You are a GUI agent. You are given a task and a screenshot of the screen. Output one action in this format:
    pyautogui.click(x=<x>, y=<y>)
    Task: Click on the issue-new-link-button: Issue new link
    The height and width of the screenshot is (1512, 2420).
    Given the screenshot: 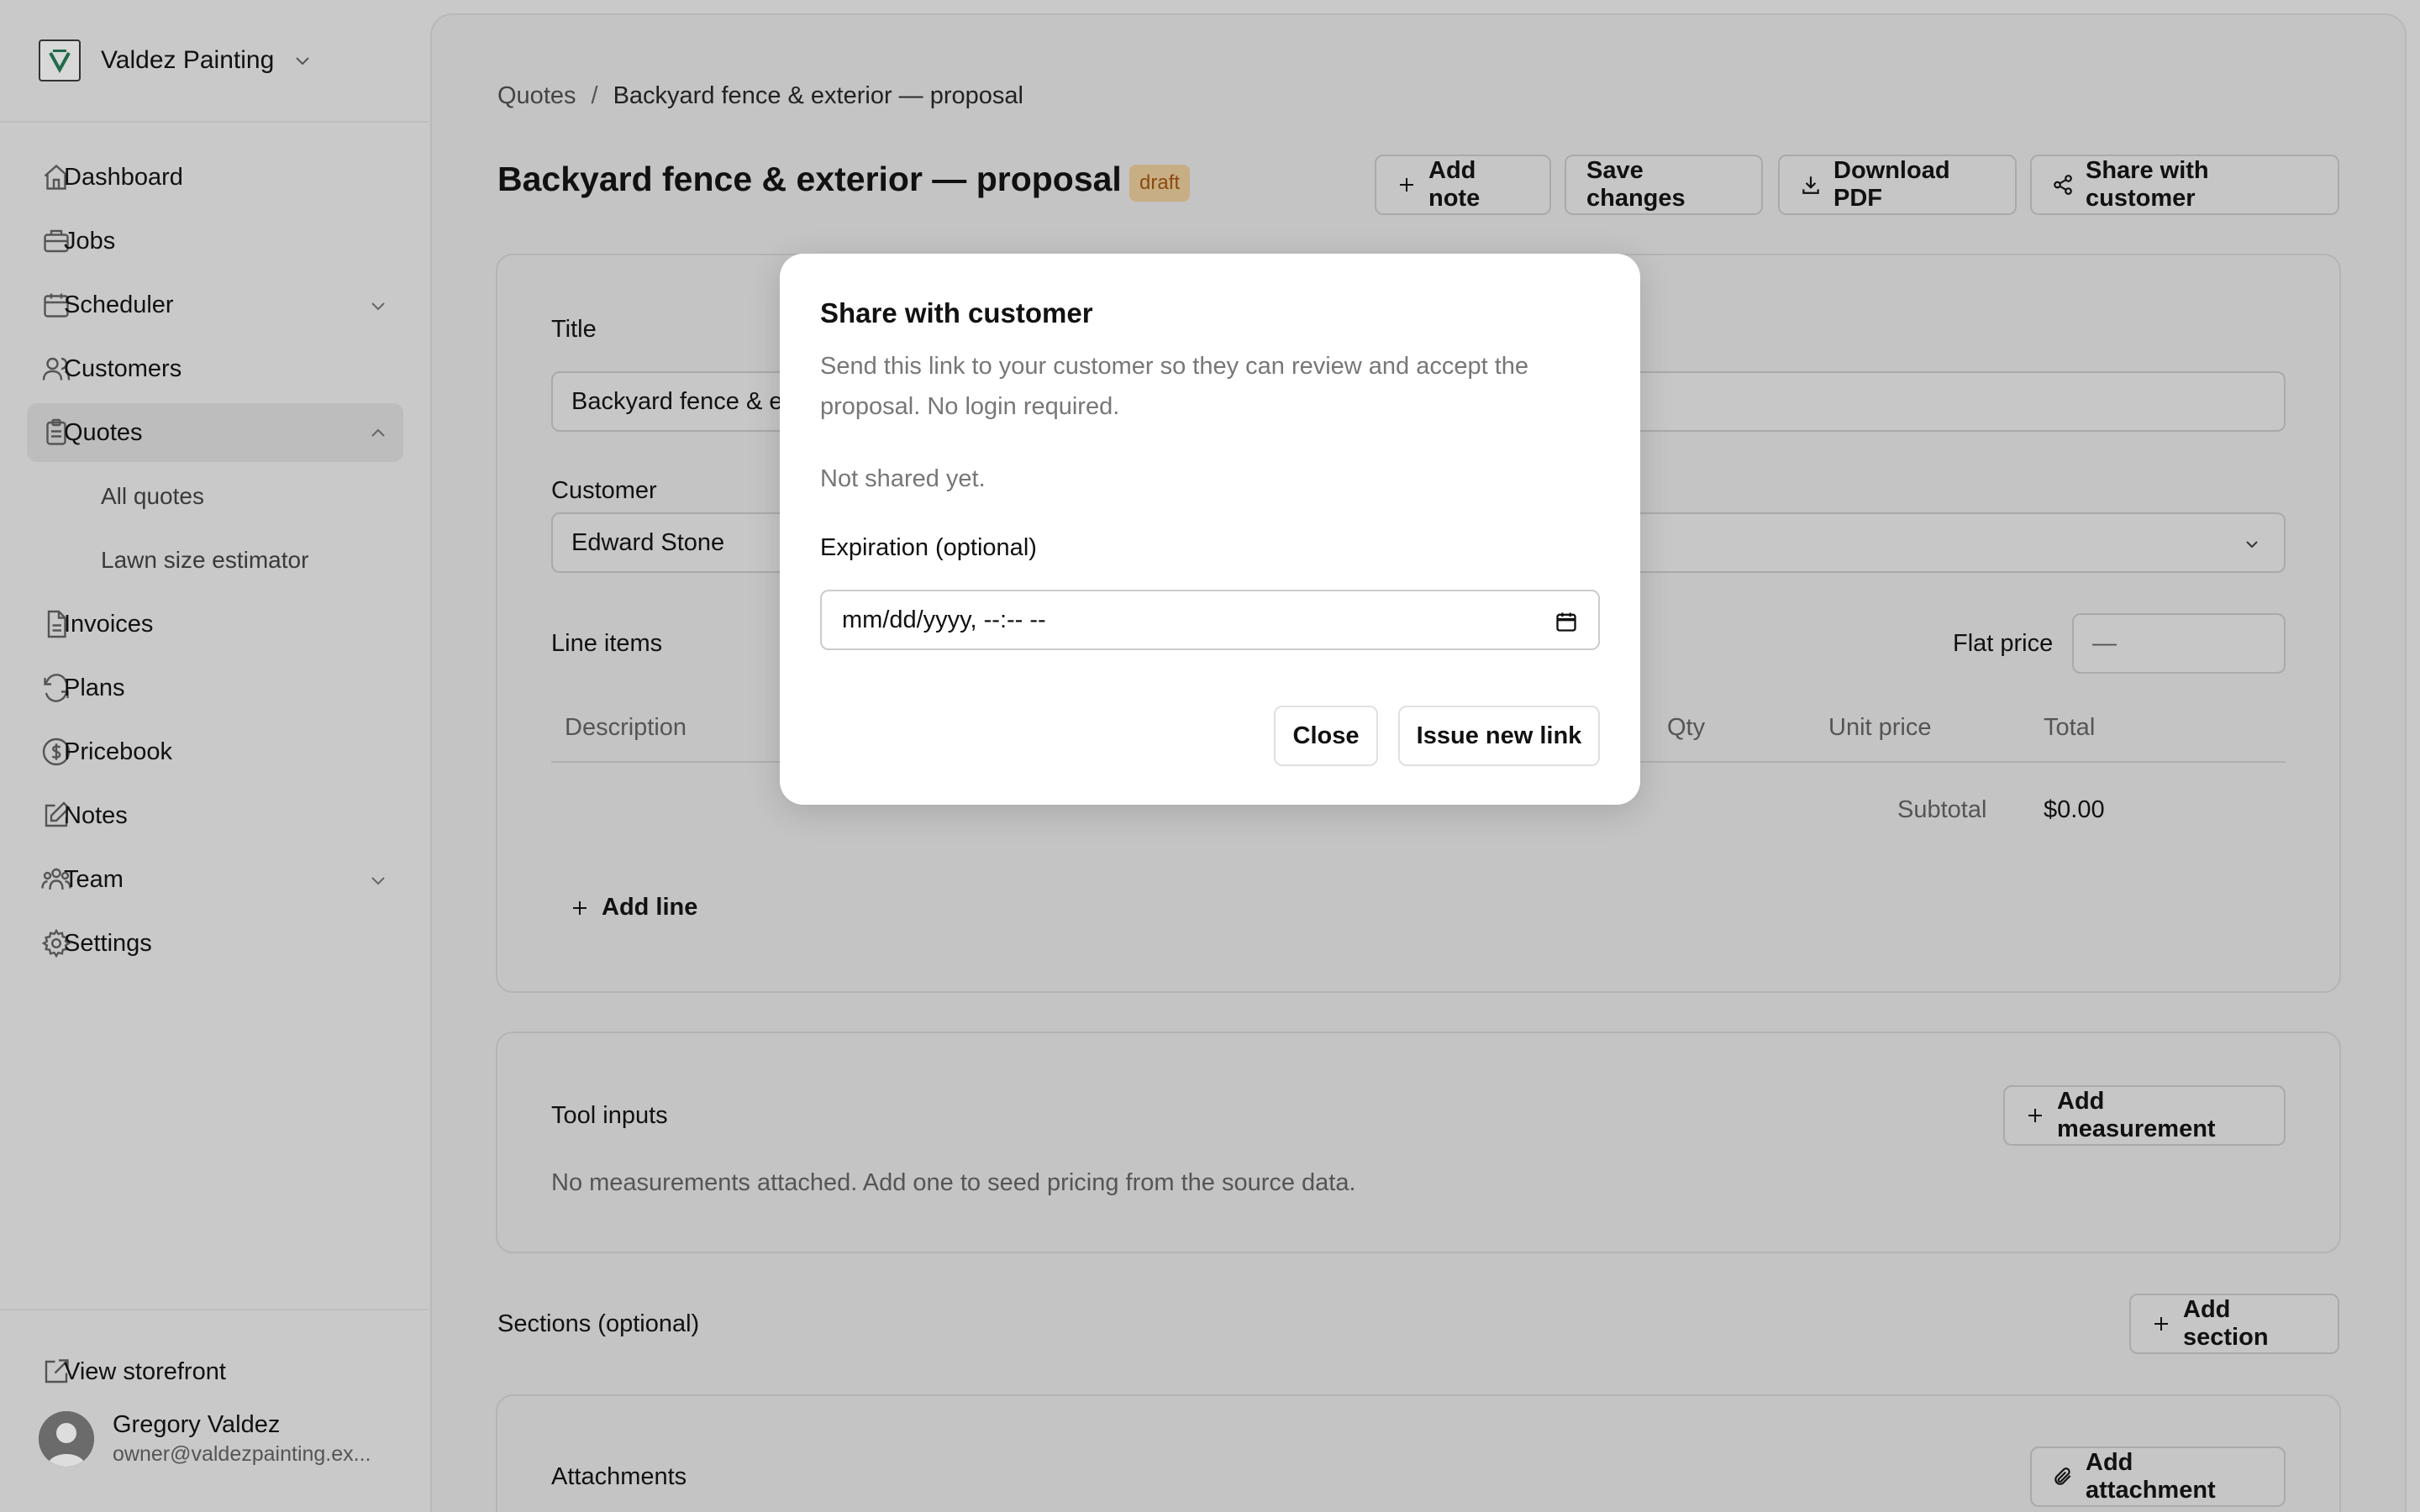 What is the action you would take?
    pyautogui.click(x=1499, y=736)
    